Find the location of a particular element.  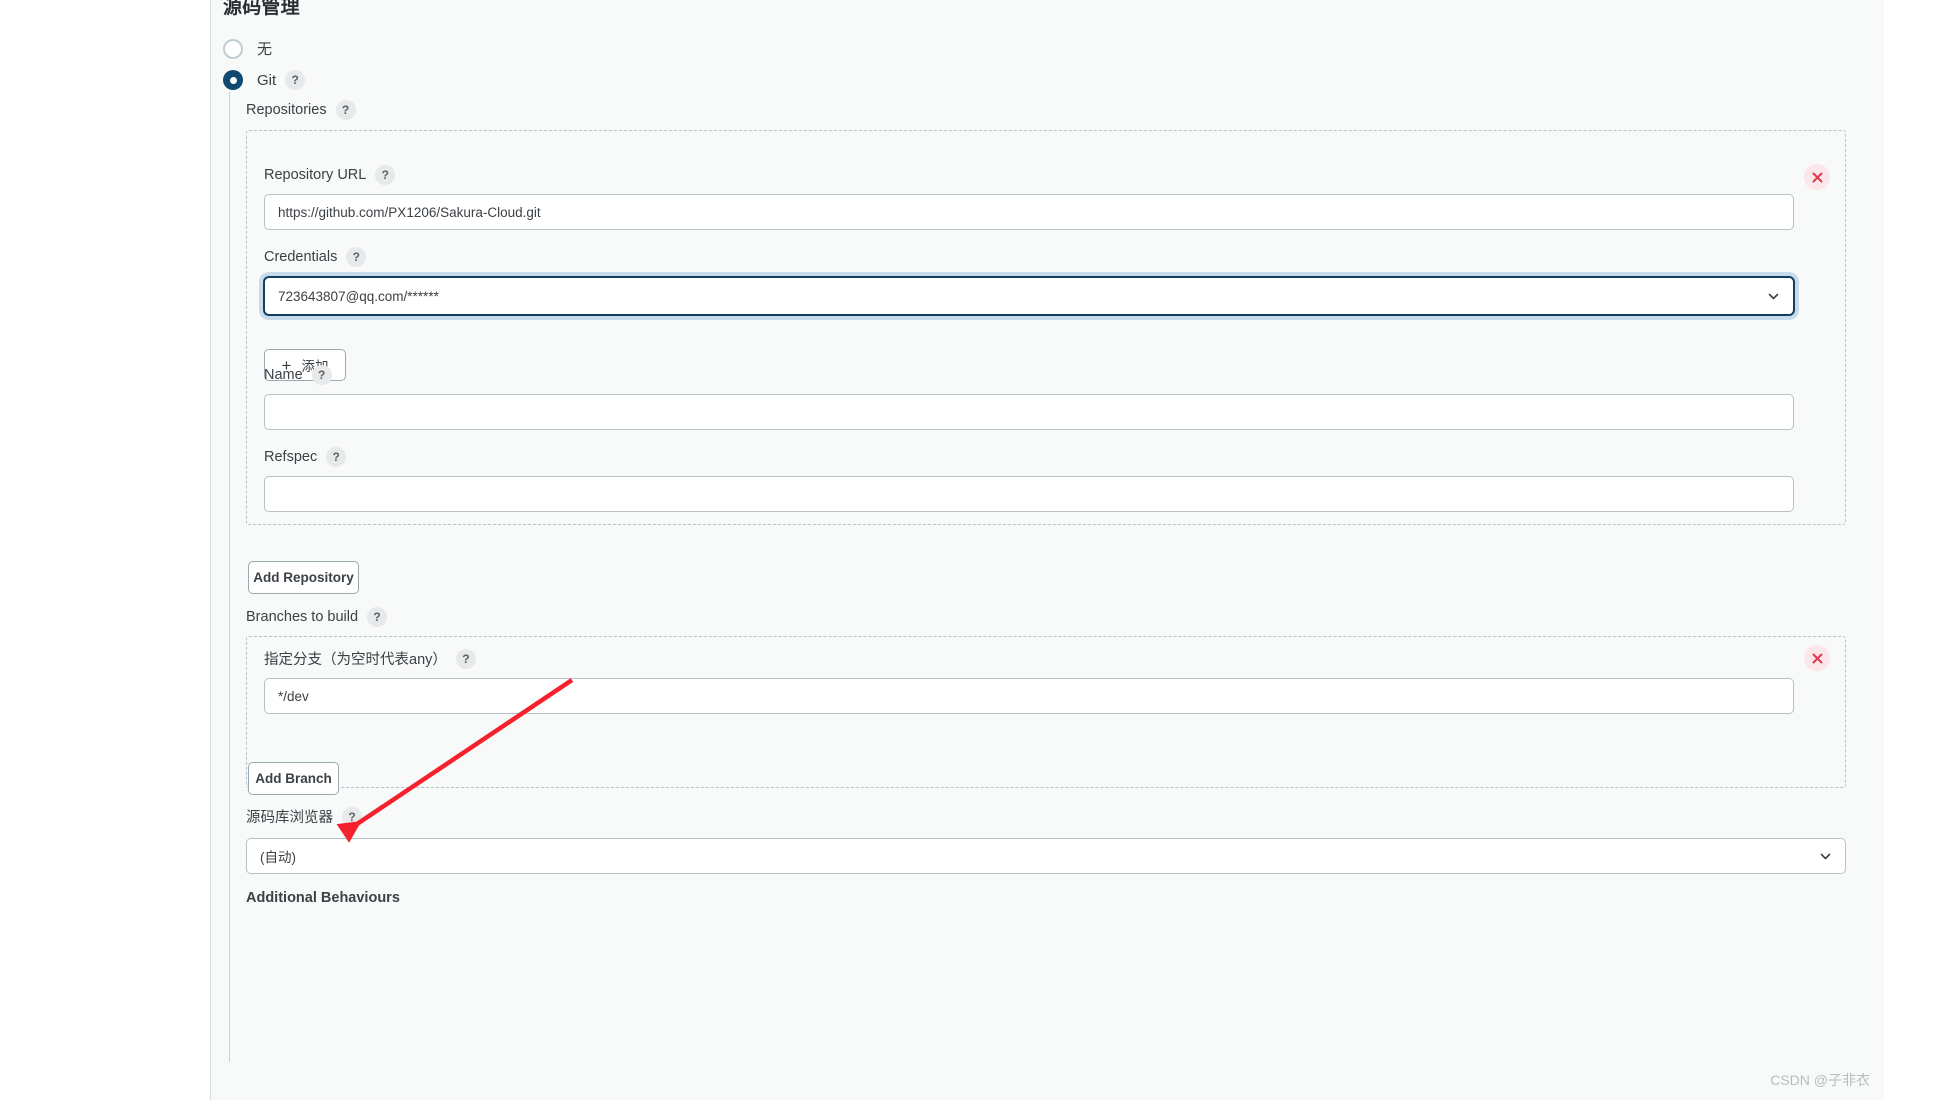

credentials-select-value: 723643807@qq.com/****** is located at coordinates (358, 296).